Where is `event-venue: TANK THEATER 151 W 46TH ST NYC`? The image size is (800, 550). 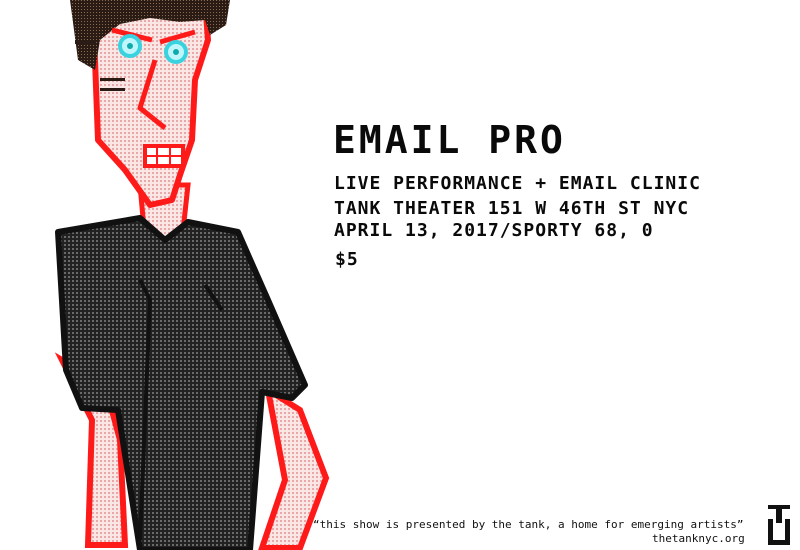 event-venue: TANK THEATER 151 W 46TH ST NYC is located at coordinates (512, 208).